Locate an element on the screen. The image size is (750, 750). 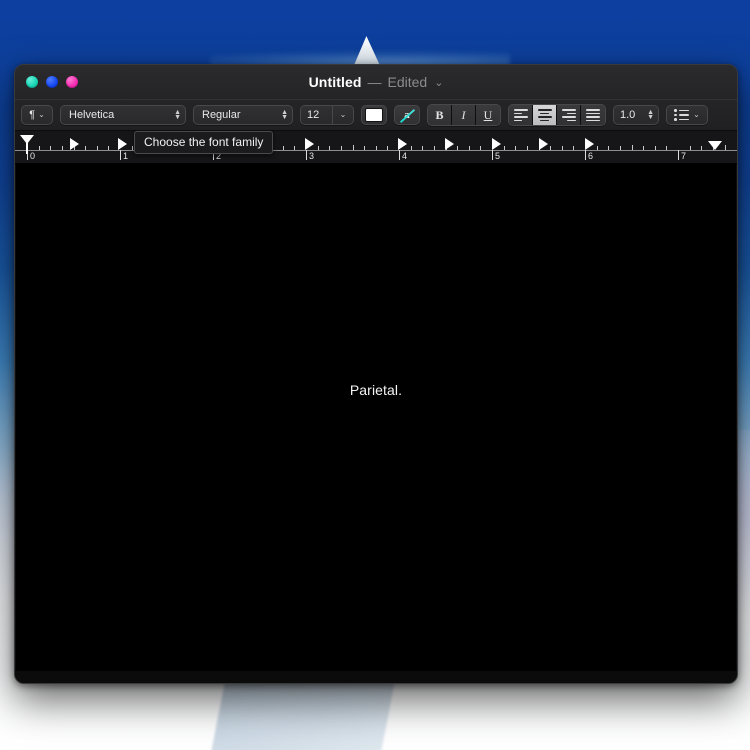
line-spacing-value: 1.0 is located at coordinates (628, 115).